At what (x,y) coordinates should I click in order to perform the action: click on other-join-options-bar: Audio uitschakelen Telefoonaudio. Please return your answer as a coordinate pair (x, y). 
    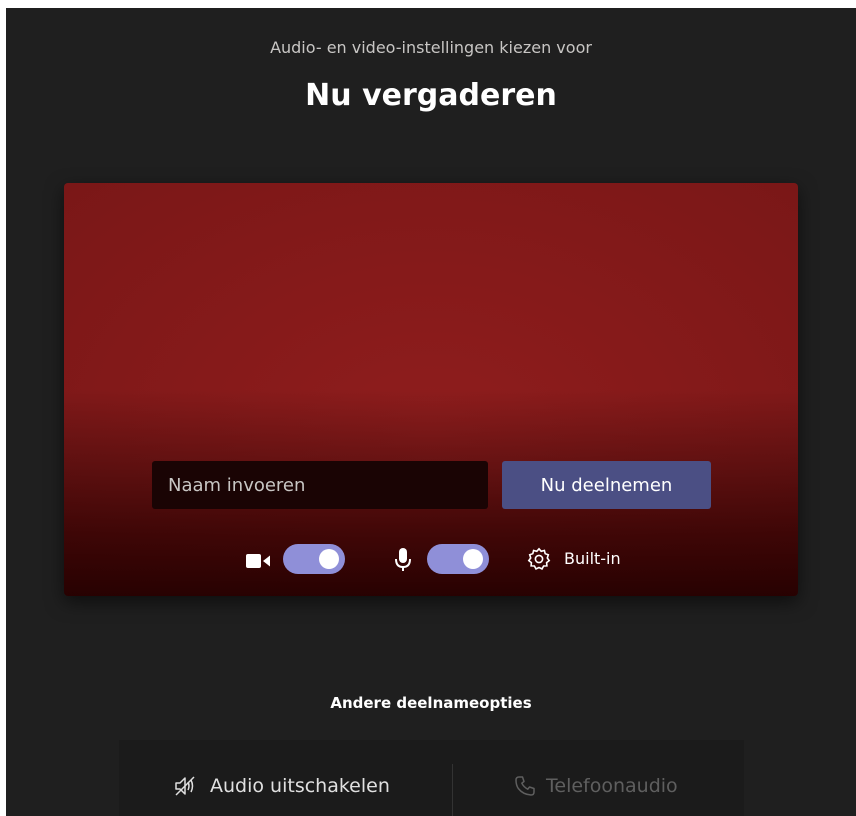
    Looking at the image, I should click on (431, 778).